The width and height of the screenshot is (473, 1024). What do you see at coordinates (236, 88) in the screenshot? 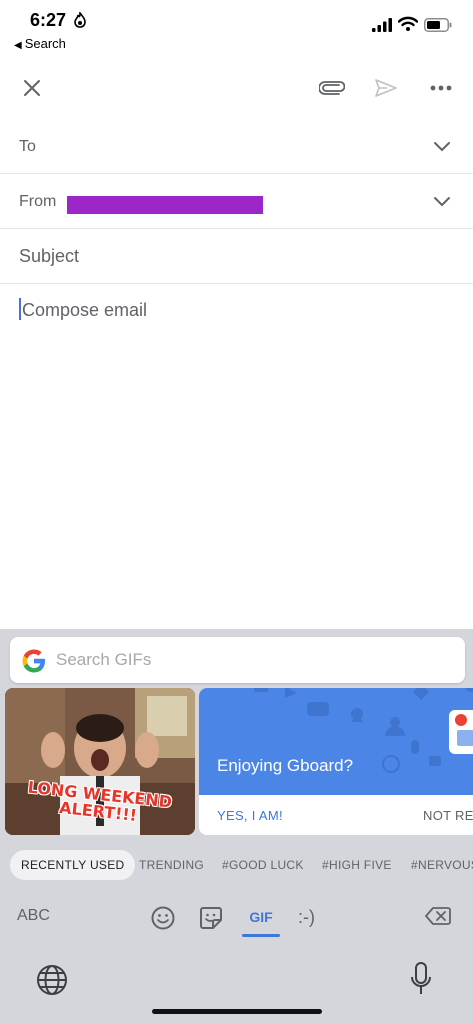
I see `compose-toolbar` at bounding box center [236, 88].